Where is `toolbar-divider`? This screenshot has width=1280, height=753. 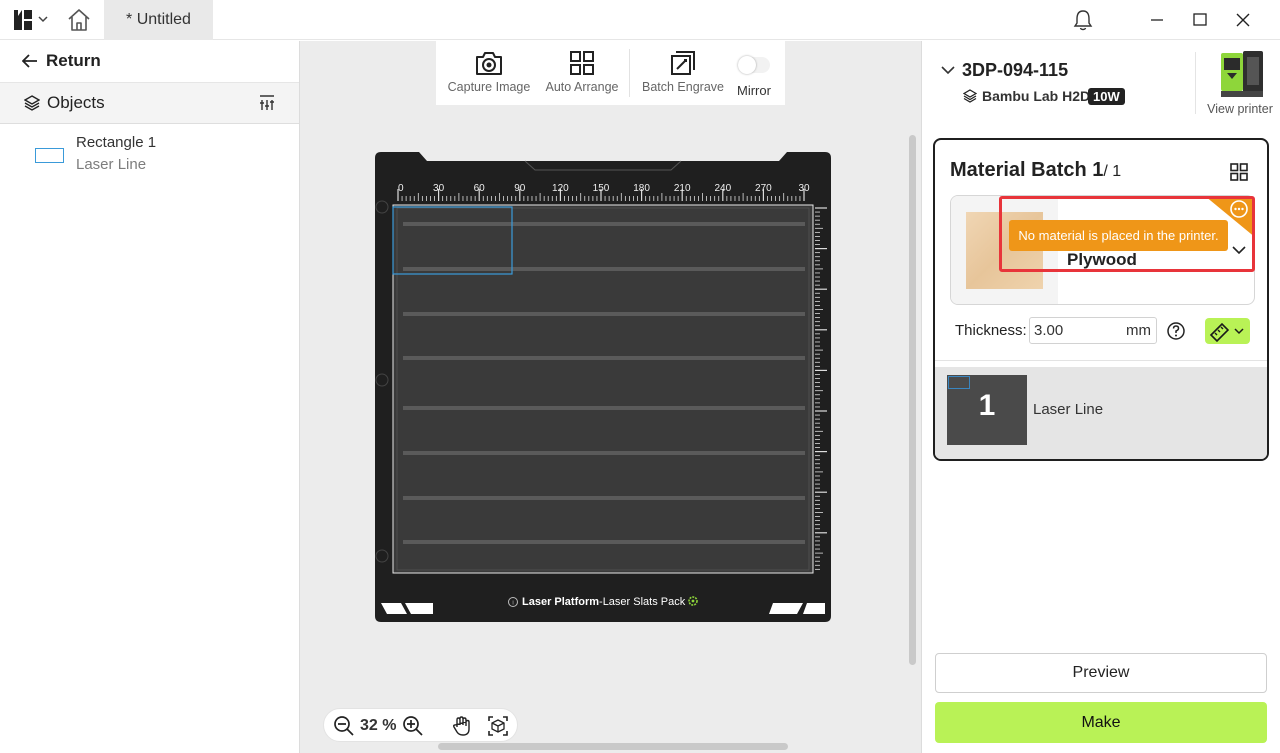 toolbar-divider is located at coordinates (629, 73).